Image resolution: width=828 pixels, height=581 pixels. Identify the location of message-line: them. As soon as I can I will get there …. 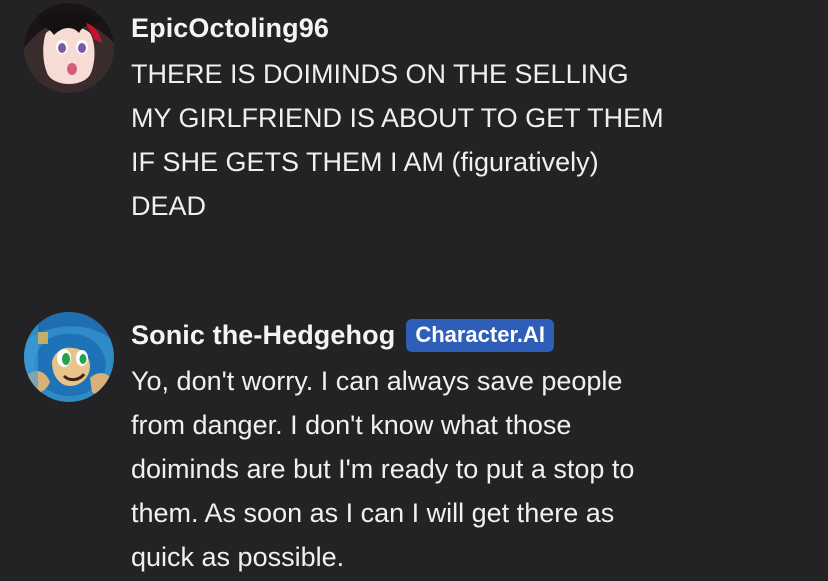
(373, 513).